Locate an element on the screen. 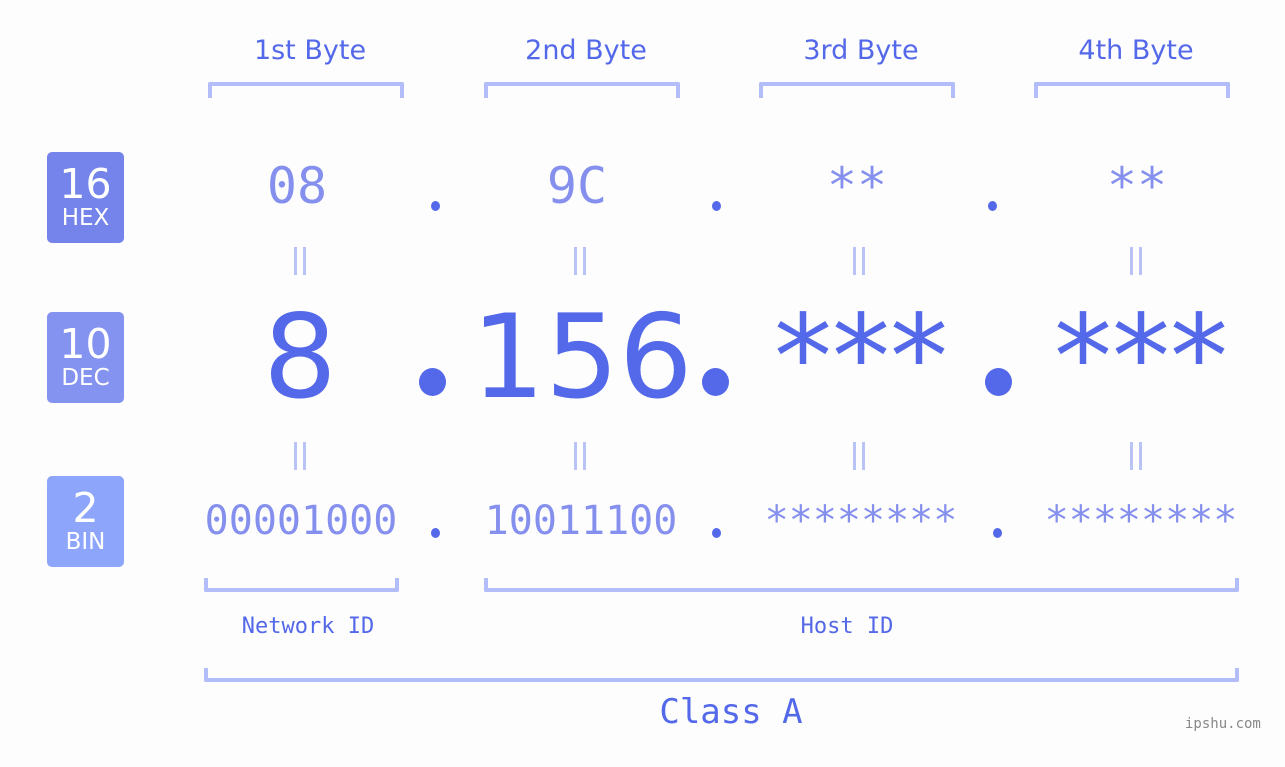  dec-badge-label: DEC is located at coordinates (85, 378).